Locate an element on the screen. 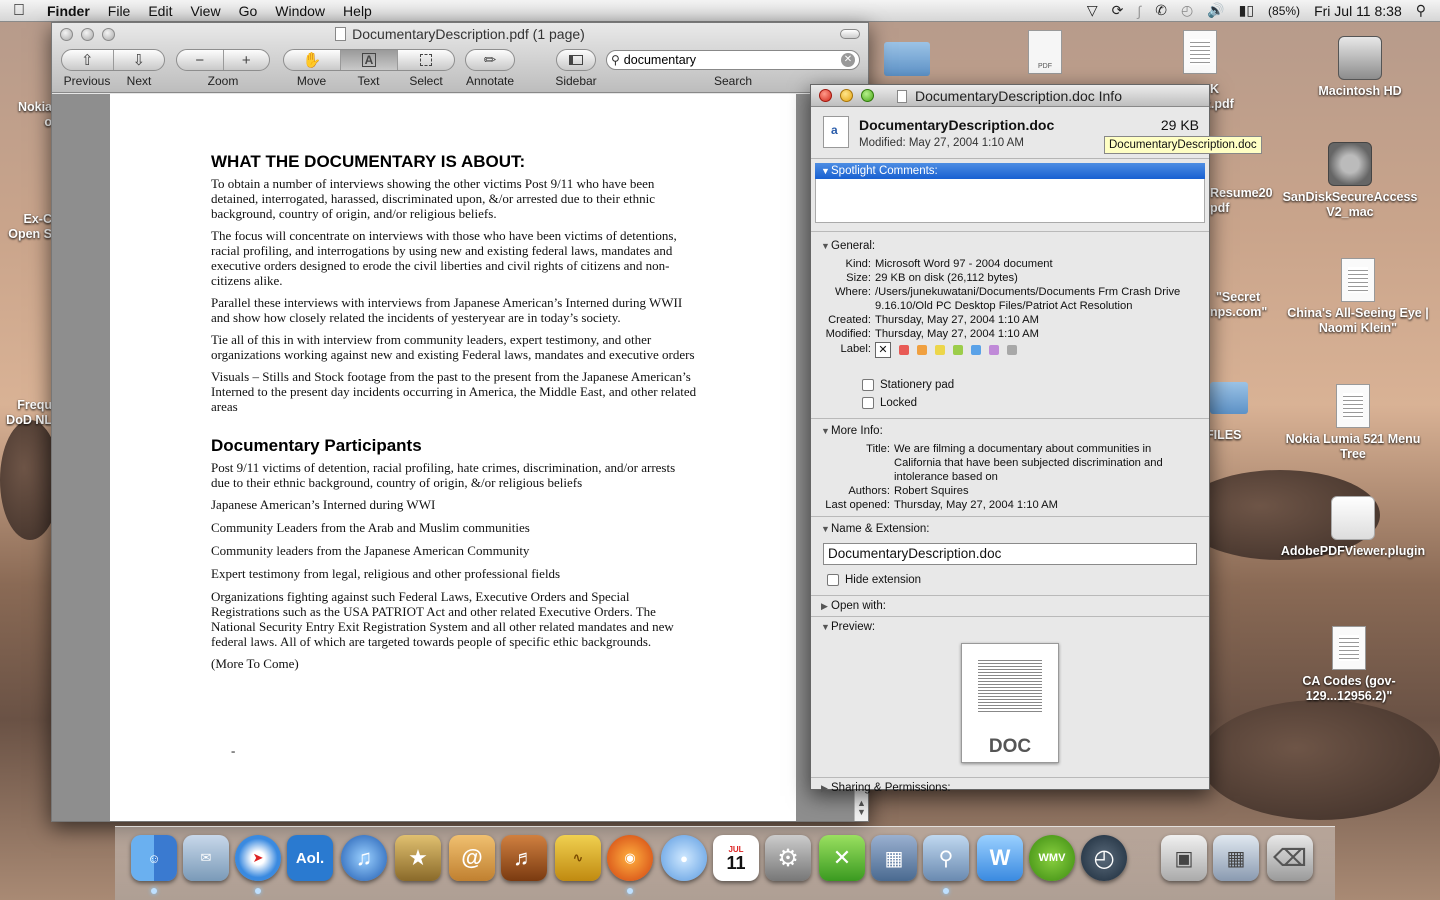  sidebar-button is located at coordinates (576, 60).